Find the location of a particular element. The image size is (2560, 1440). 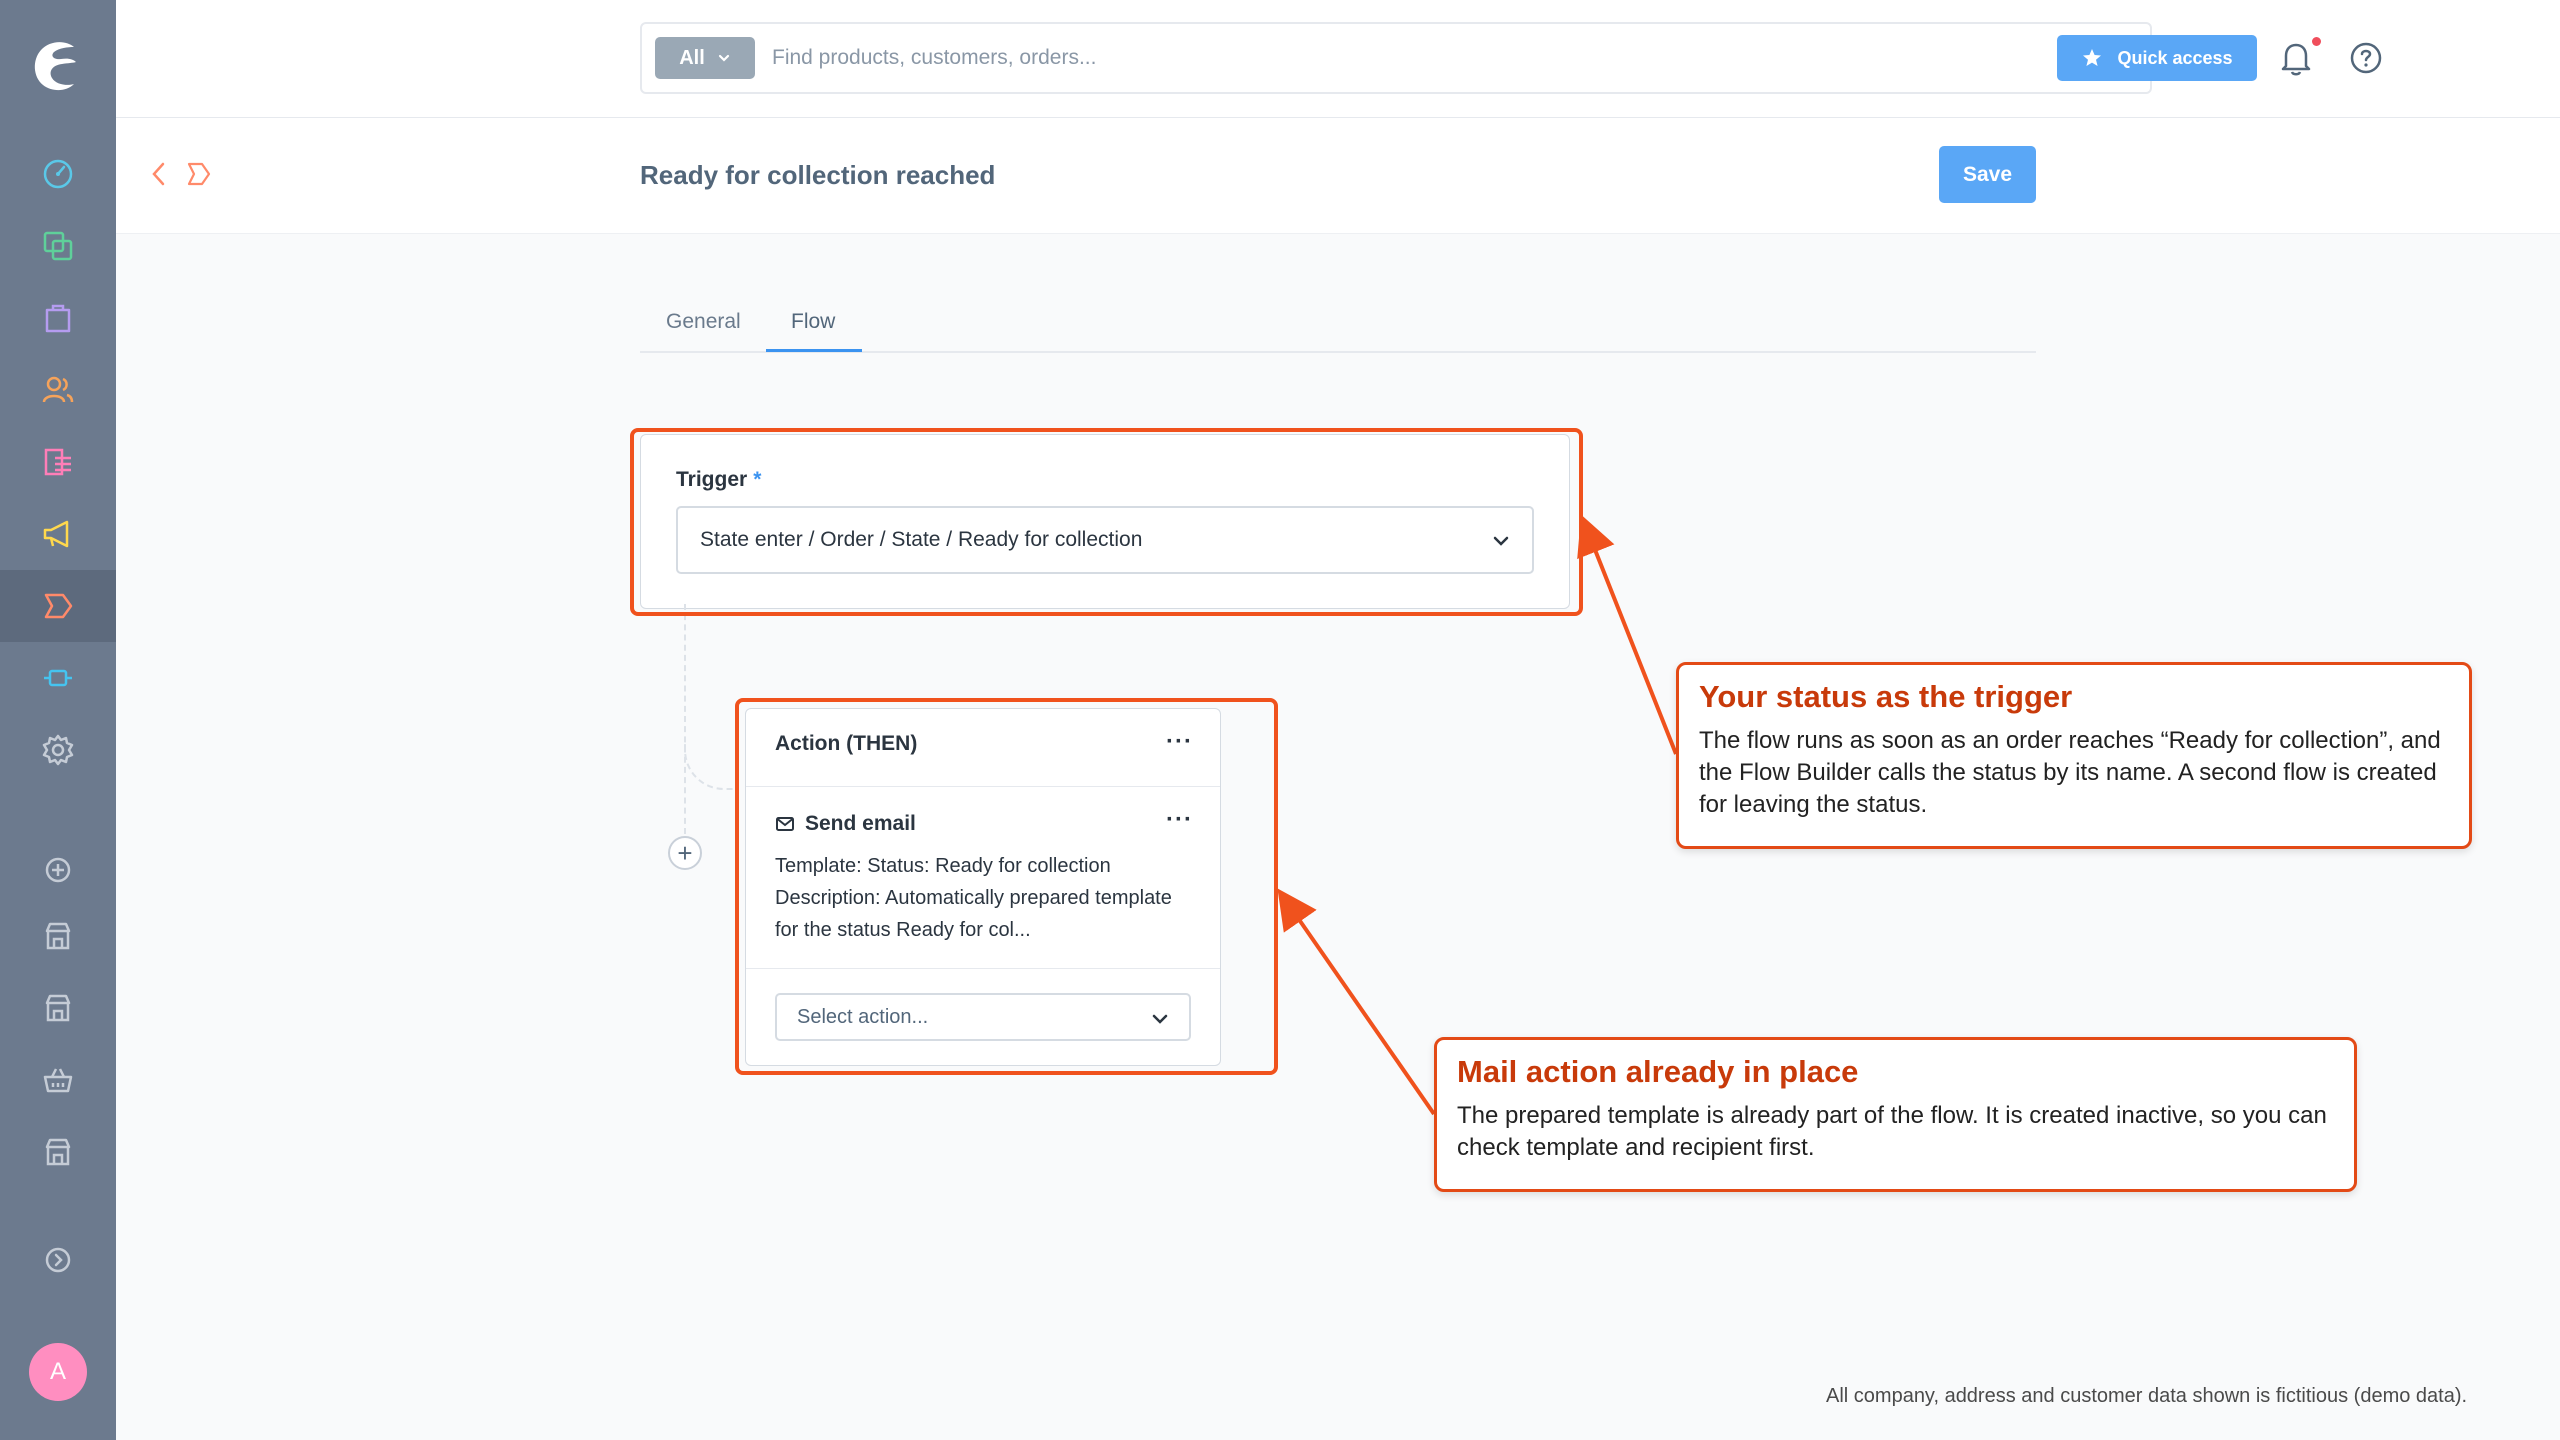

orders-icon is located at coordinates (58, 318).